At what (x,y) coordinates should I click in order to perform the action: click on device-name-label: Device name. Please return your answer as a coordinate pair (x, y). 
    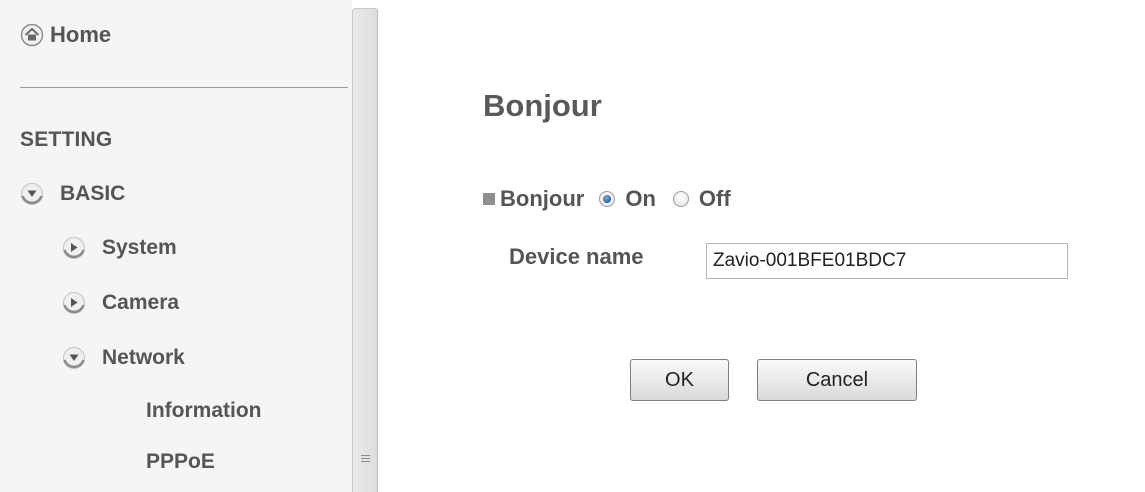
    Looking at the image, I should click on (576, 256).